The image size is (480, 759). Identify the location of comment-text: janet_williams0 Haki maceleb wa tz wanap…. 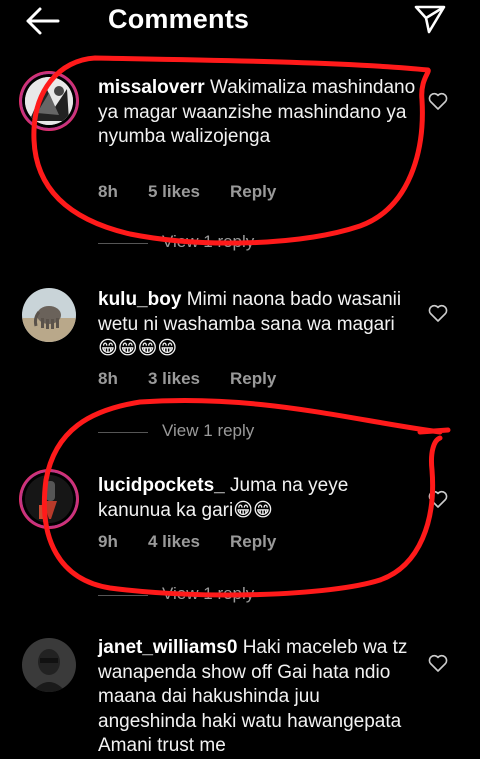
(257, 697).